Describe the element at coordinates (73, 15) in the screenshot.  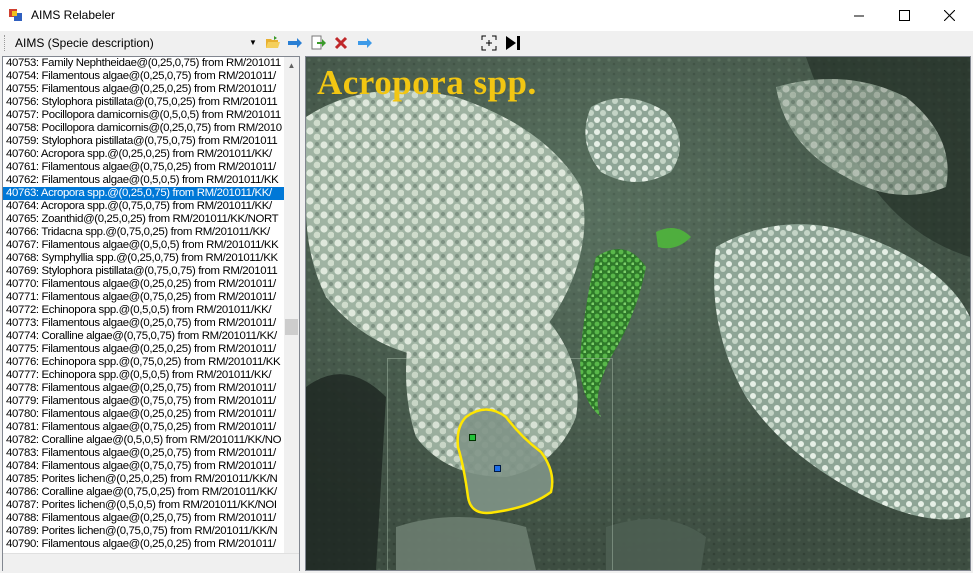
I see `window-title: AIMS Relabeler` at that location.